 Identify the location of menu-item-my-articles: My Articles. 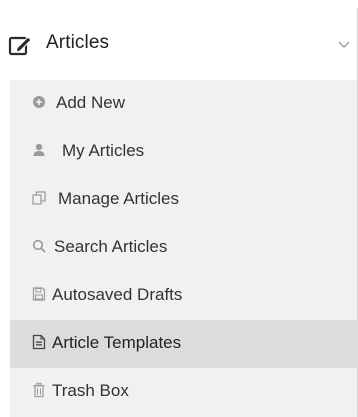
(184, 152).